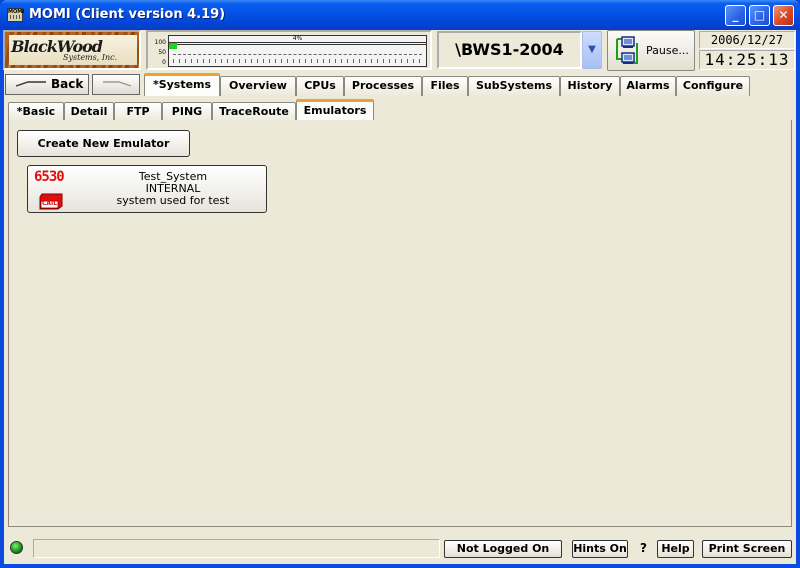  I want to click on tab-ping: PING, so click(187, 112).